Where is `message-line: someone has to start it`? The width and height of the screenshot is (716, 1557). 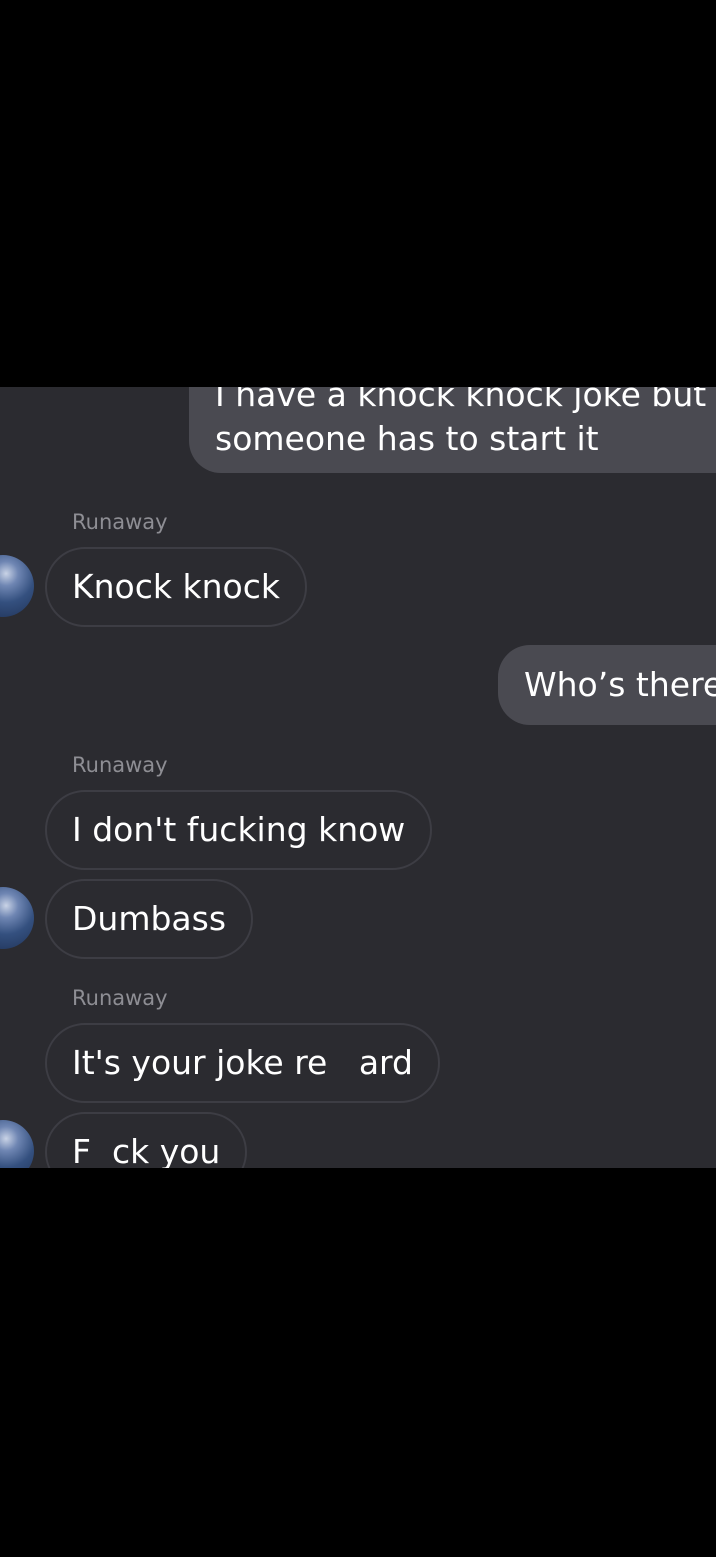 message-line: someone has to start it is located at coordinates (407, 438).